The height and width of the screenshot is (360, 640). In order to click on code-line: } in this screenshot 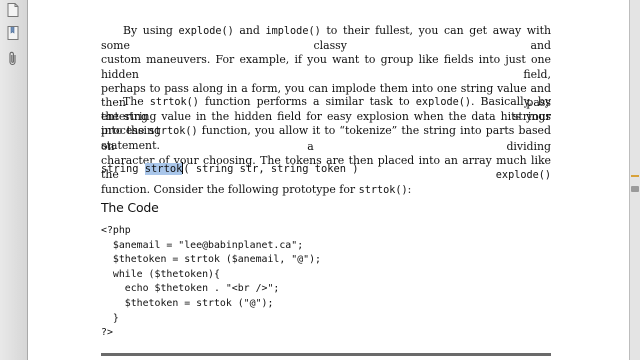, I will do `click(110, 318)`.